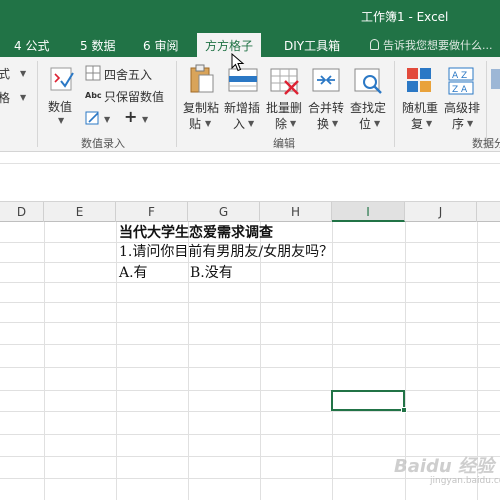  I want to click on round-label: 四舍五入, so click(128, 75).